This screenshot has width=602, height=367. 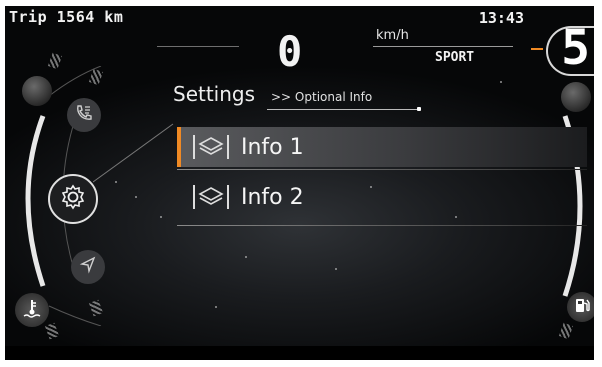 I want to click on navigation-arrow-icon, so click(x=88, y=267).